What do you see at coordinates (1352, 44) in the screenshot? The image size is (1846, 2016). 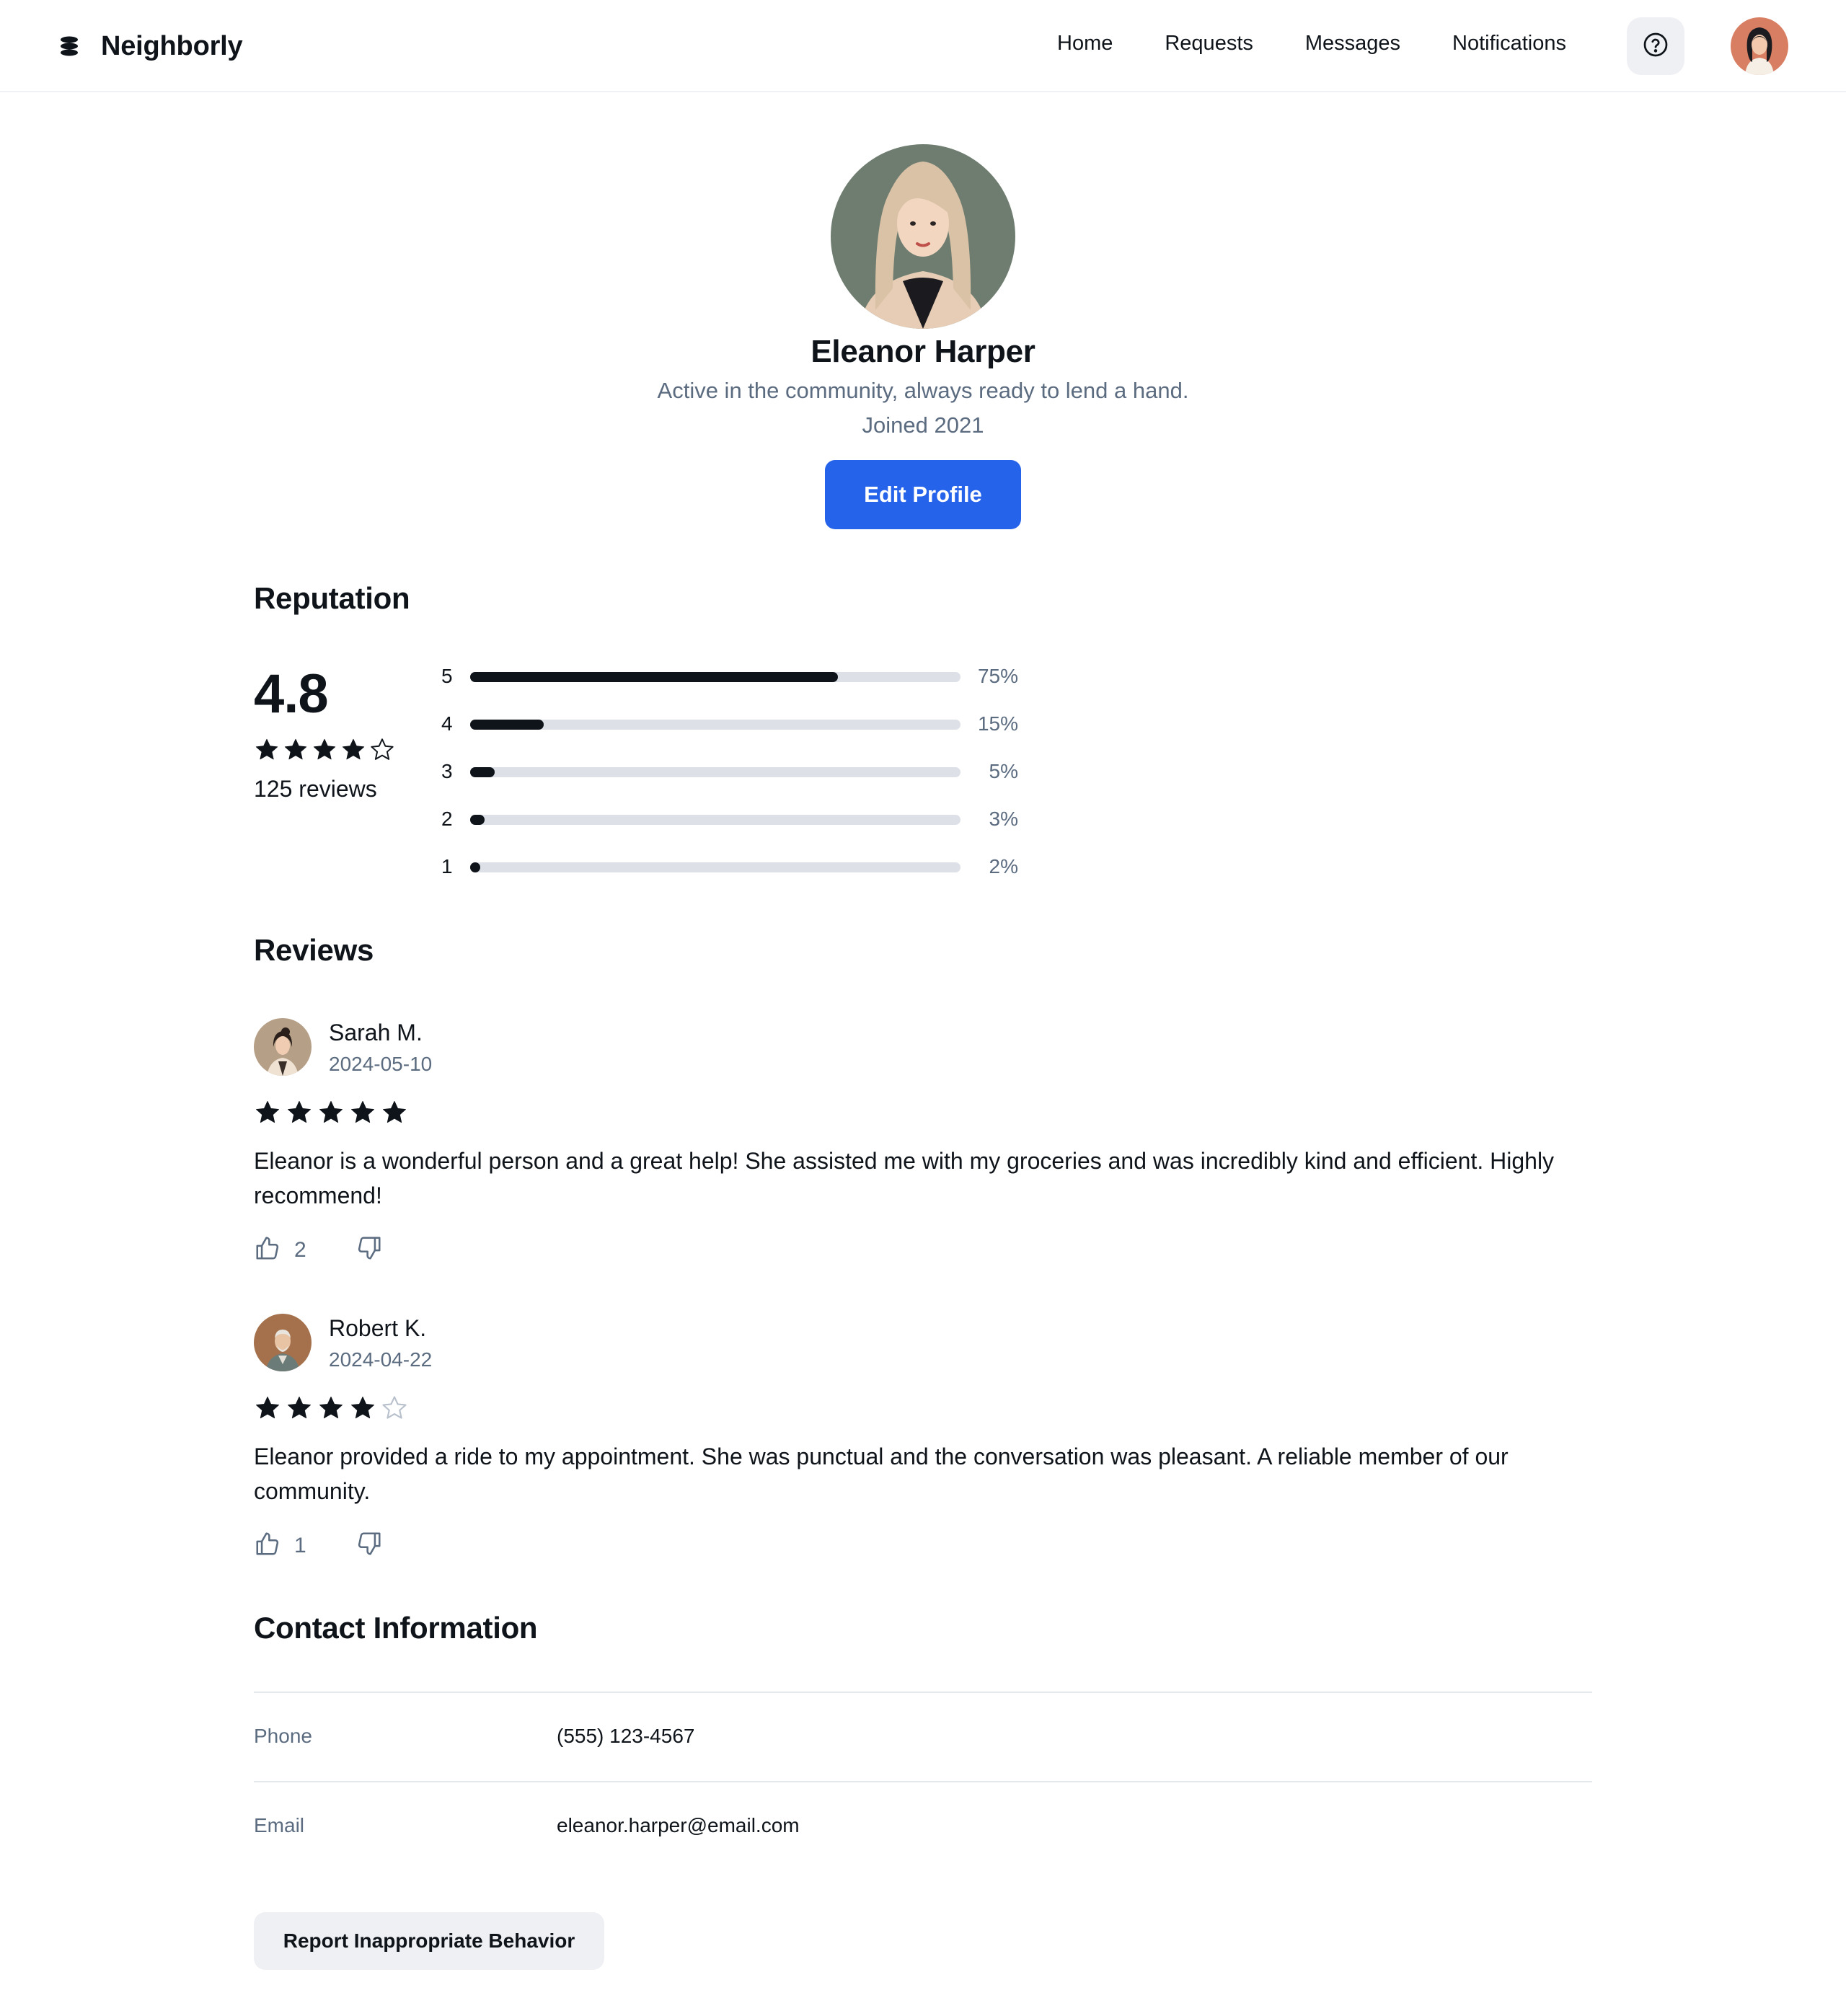 I see `nav-messages: Messages` at bounding box center [1352, 44].